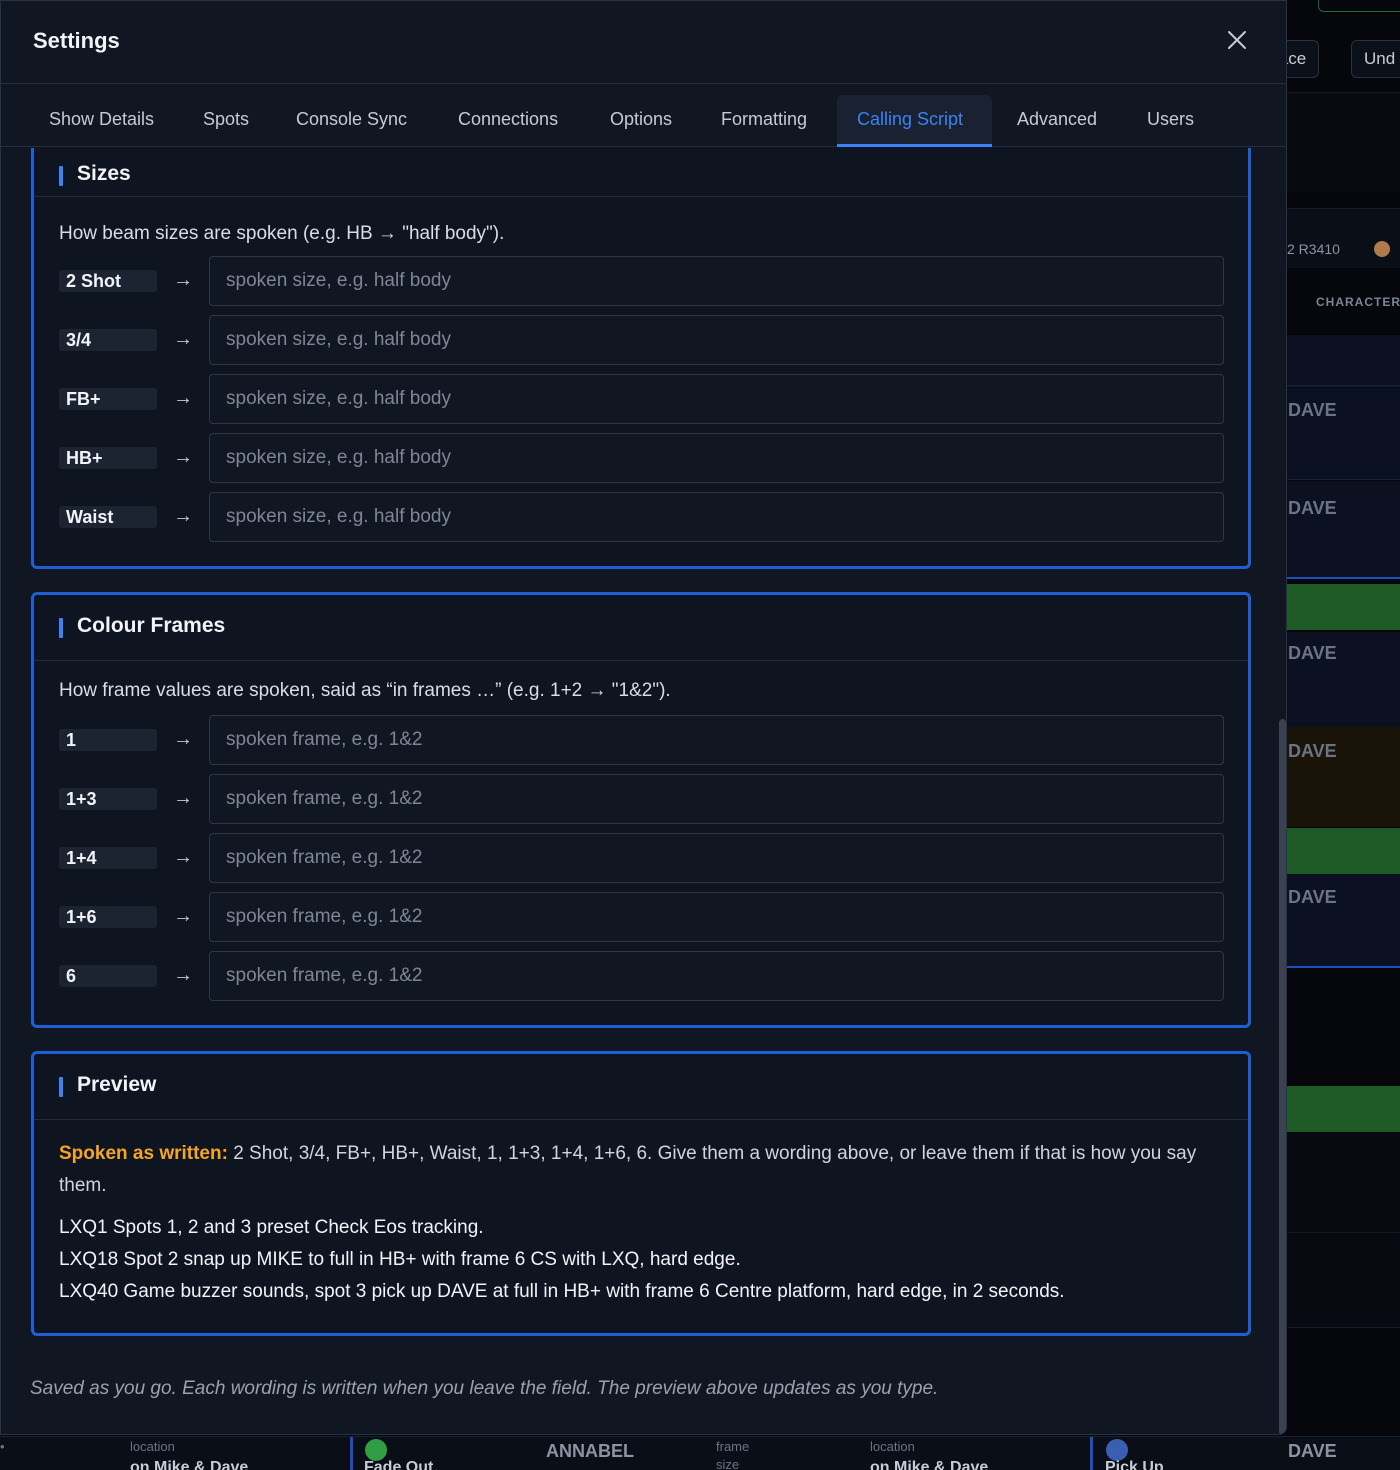 This screenshot has width=1400, height=1470. What do you see at coordinates (1343, 238) in the screenshot?
I see `bg-header-row` at bounding box center [1343, 238].